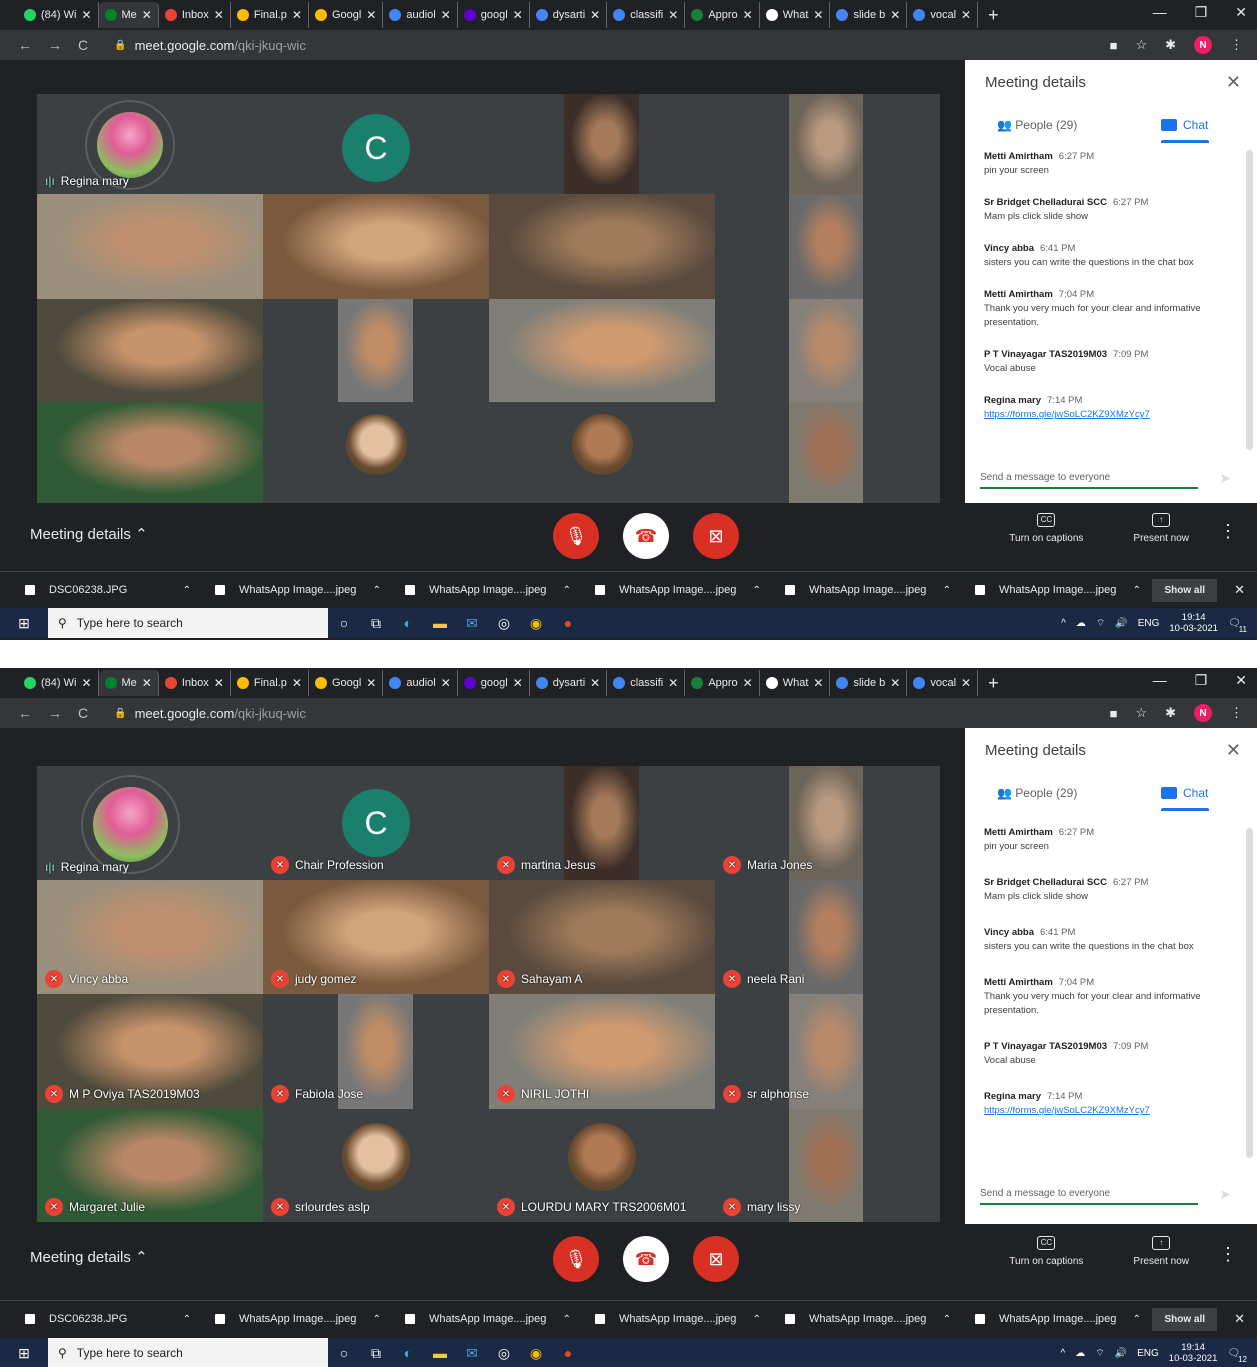  Describe the element at coordinates (420, 15) in the screenshot. I see `browser-tab: audiol ✕` at that location.